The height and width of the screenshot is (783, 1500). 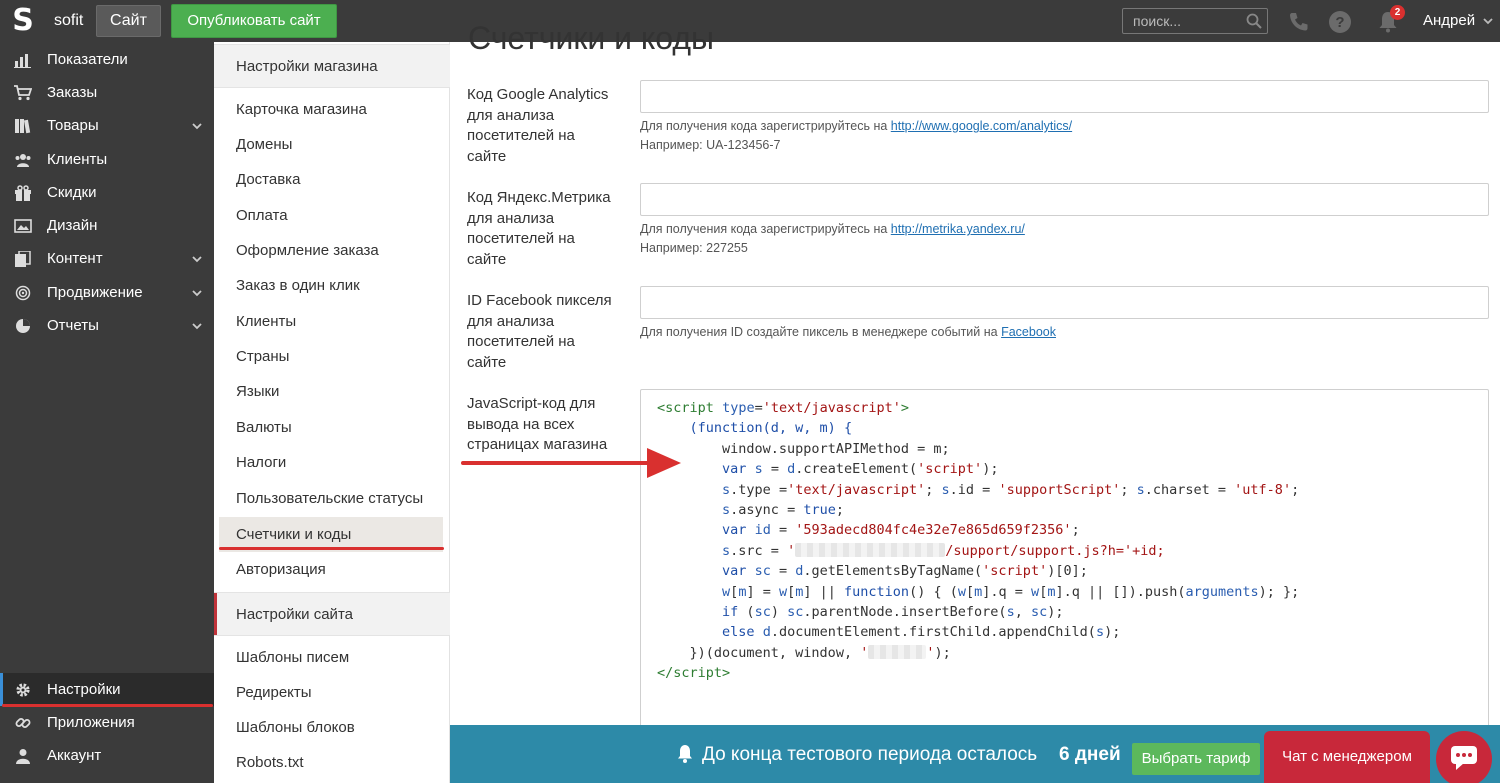 What do you see at coordinates (332, 66) in the screenshot?
I see `store-settings-header: Настройки магазина` at bounding box center [332, 66].